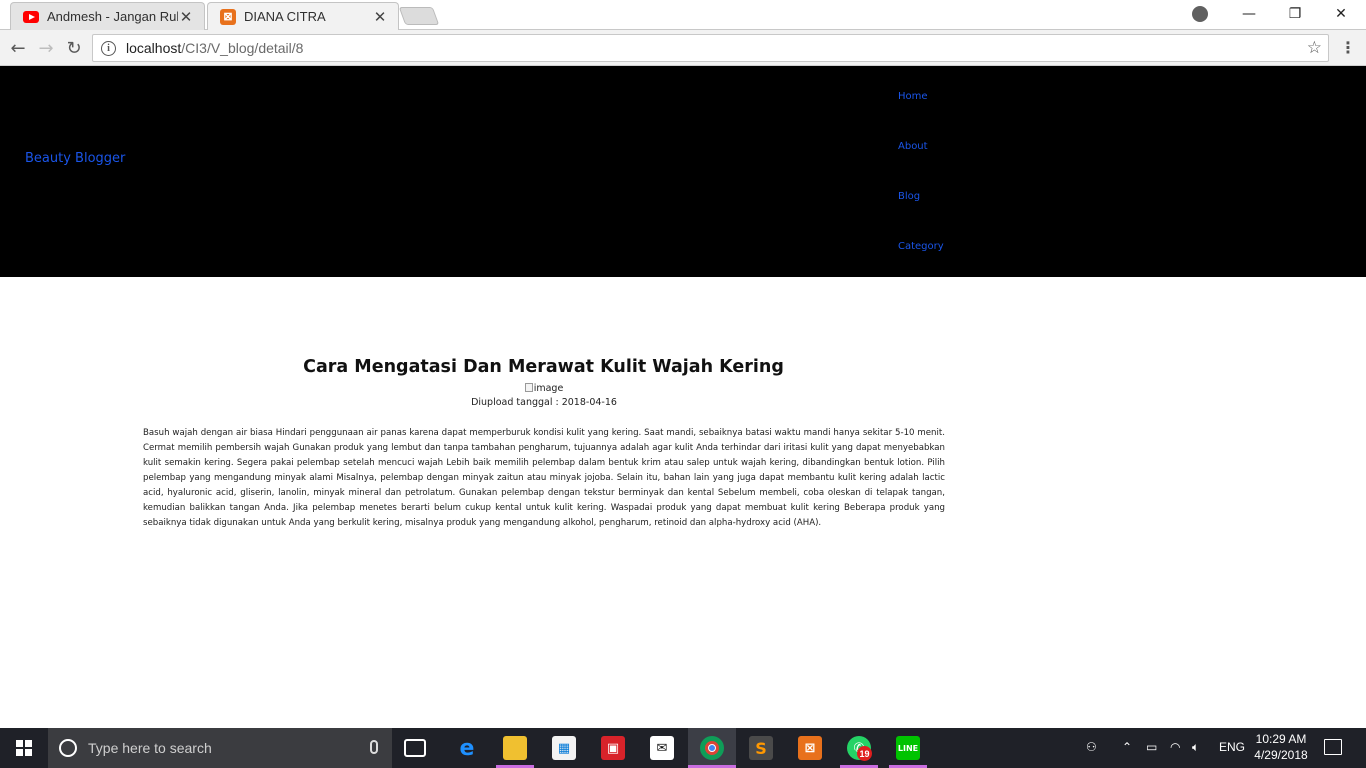 The image size is (1366, 768). I want to click on upload-date: Diupload tanggal : 2018-04-16, so click(544, 402).